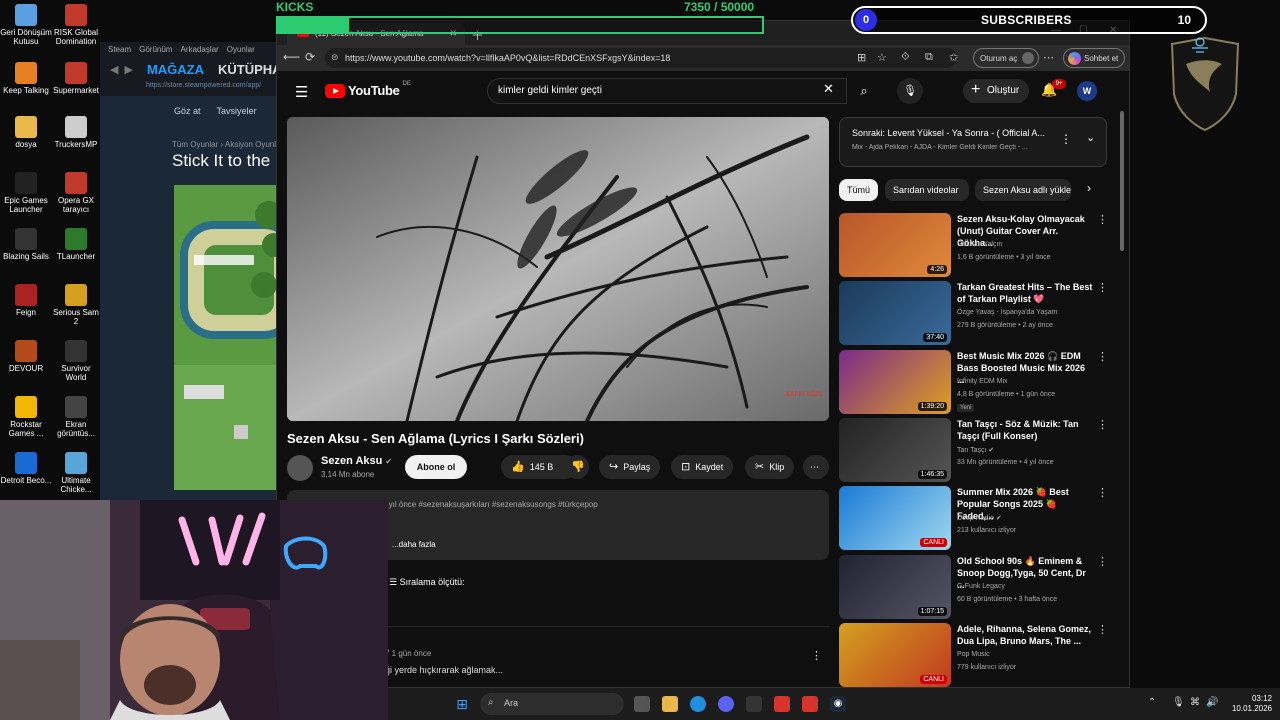 Image resolution: width=1280 pixels, height=720 pixels. Describe the element at coordinates (895, 449) in the screenshot. I see `video-thumbnail: 1:46:35` at that location.